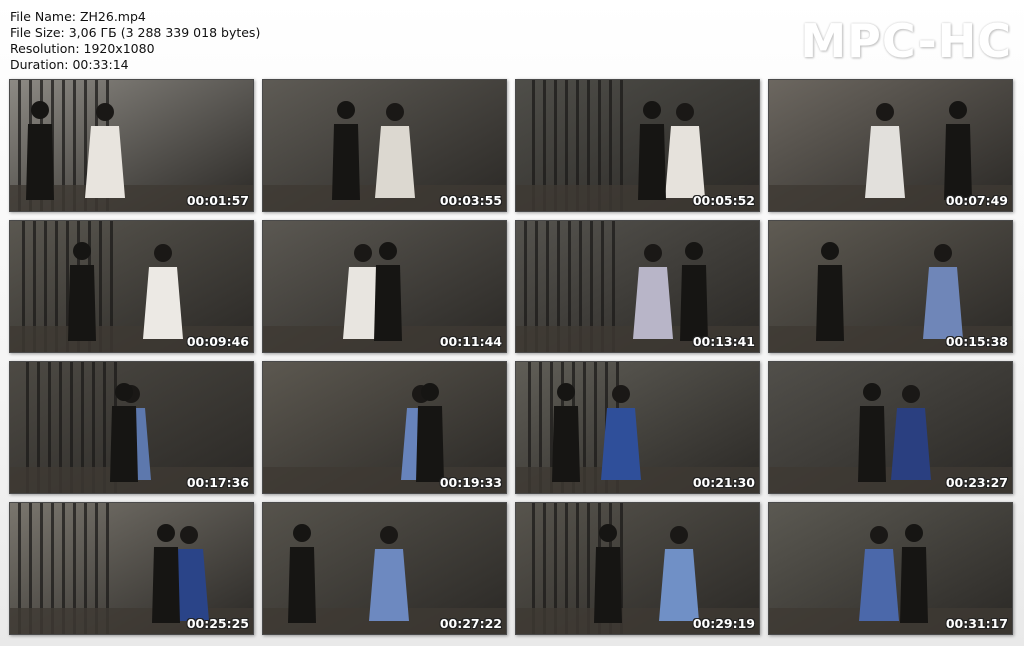 This screenshot has width=1024, height=646. I want to click on video-thumbnail: 00:09:46, so click(131, 286).